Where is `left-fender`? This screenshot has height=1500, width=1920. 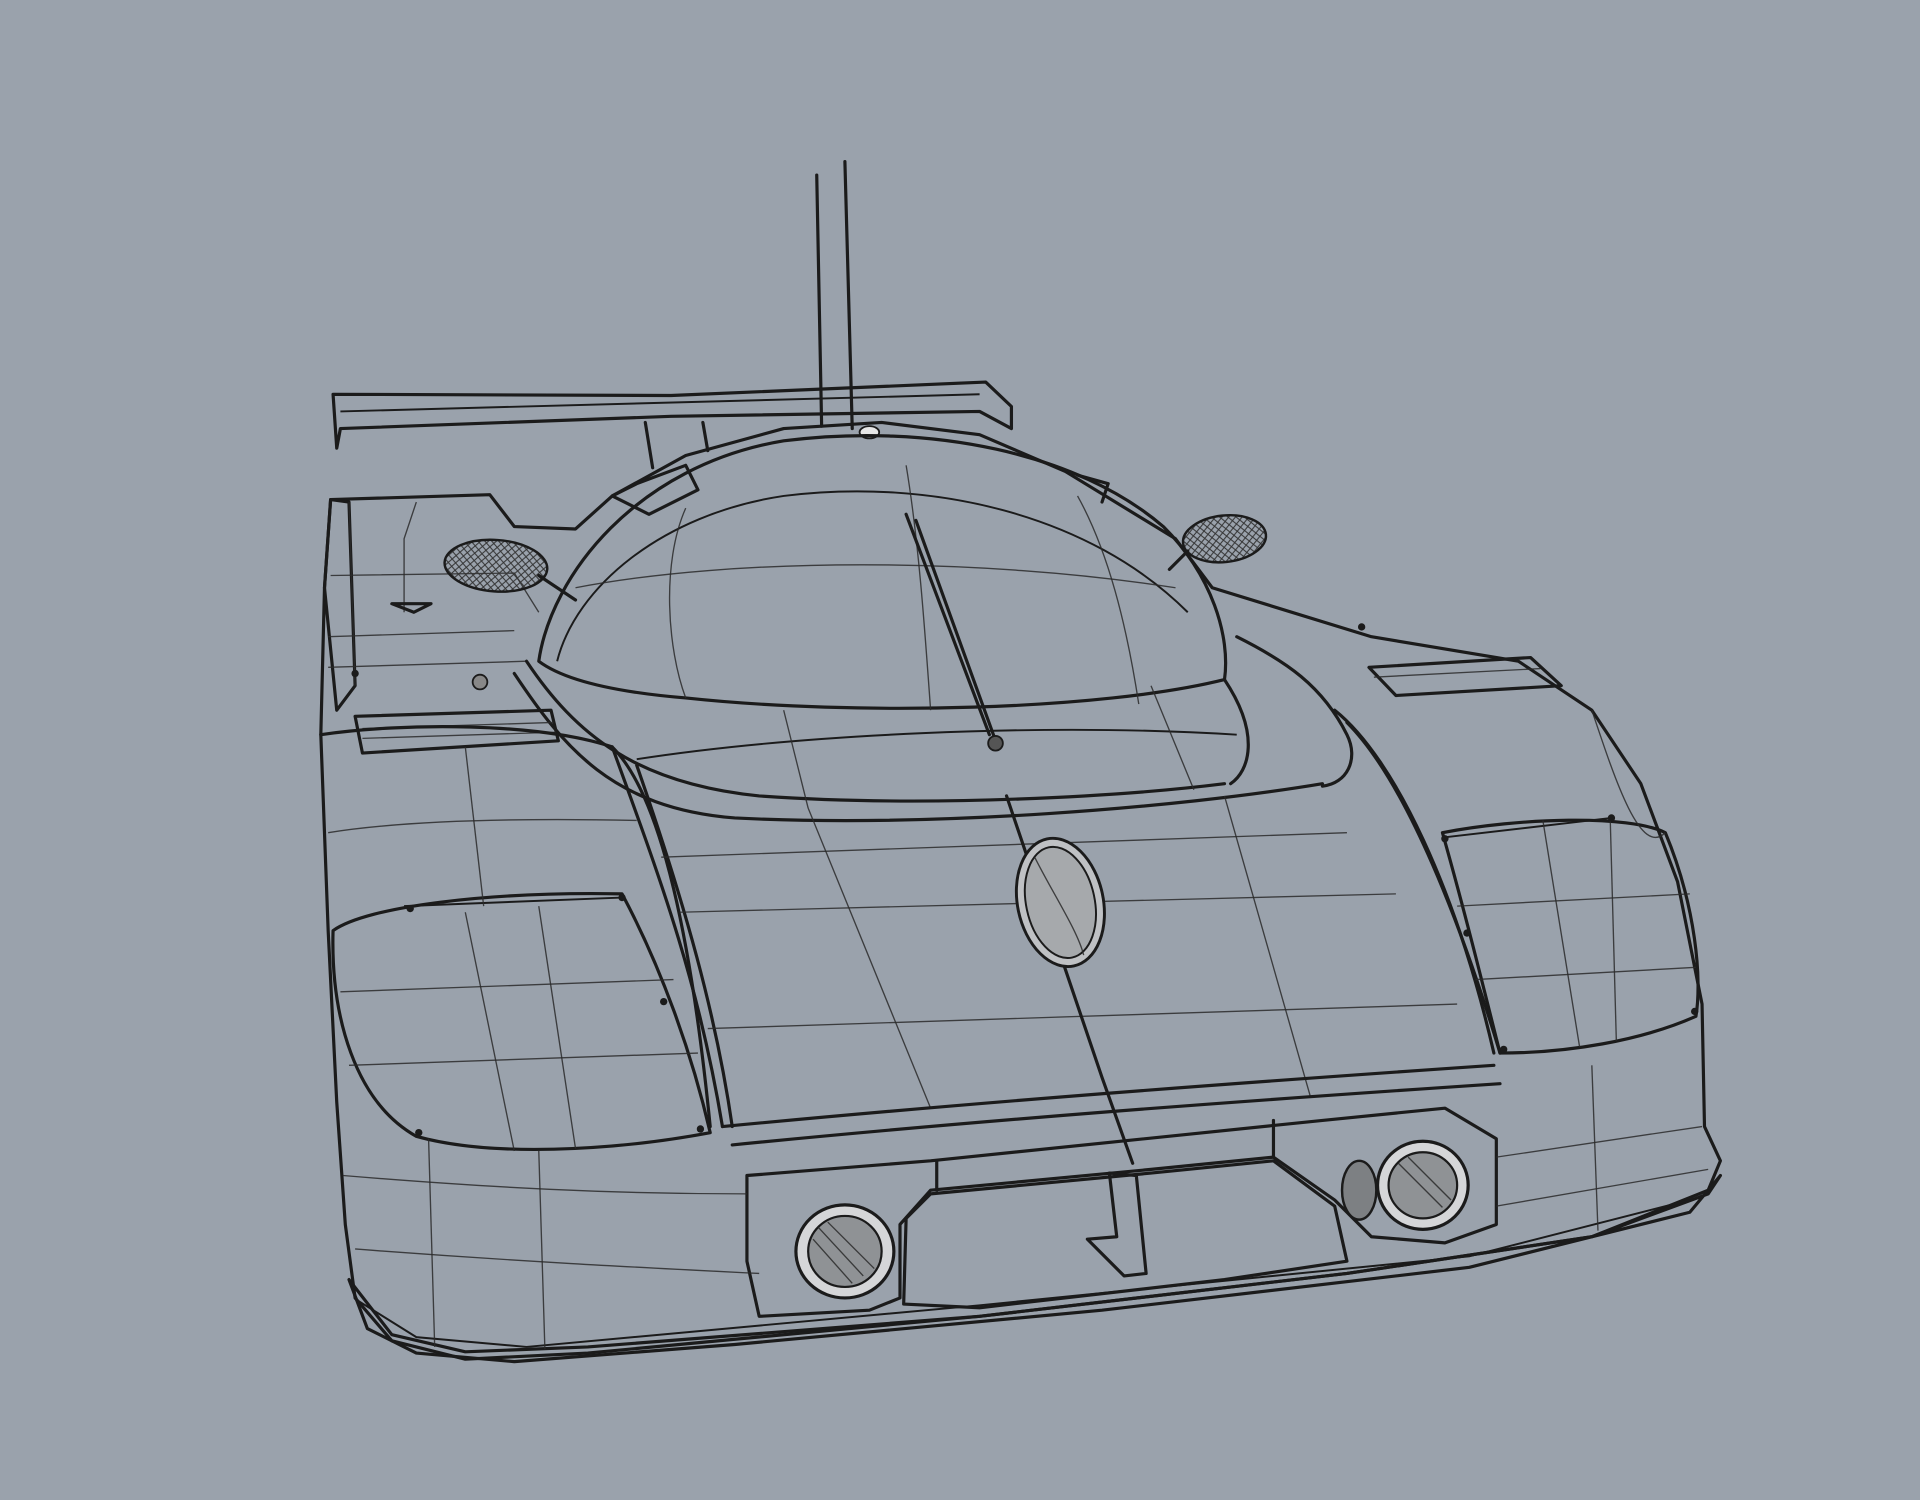 left-fender is located at coordinates (515, 930).